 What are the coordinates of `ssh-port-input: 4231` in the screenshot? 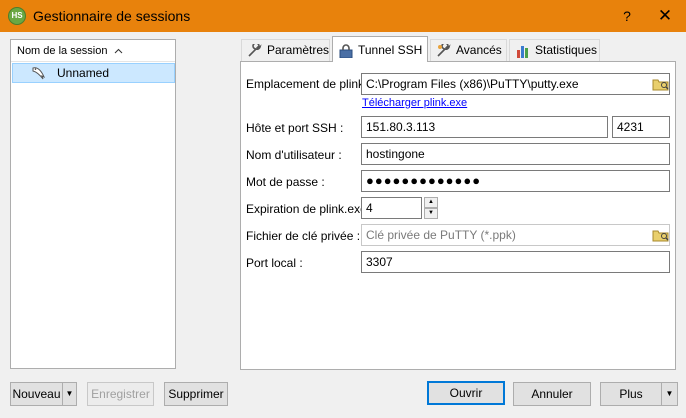 It's located at (641, 127).